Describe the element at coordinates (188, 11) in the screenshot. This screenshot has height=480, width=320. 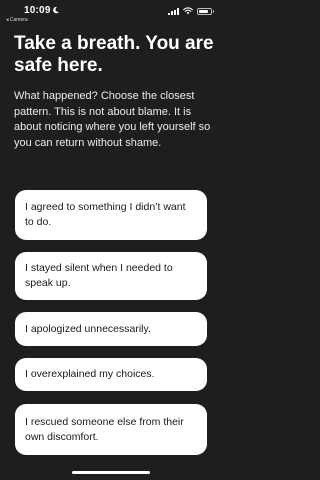
I see `wifi-icon` at that location.